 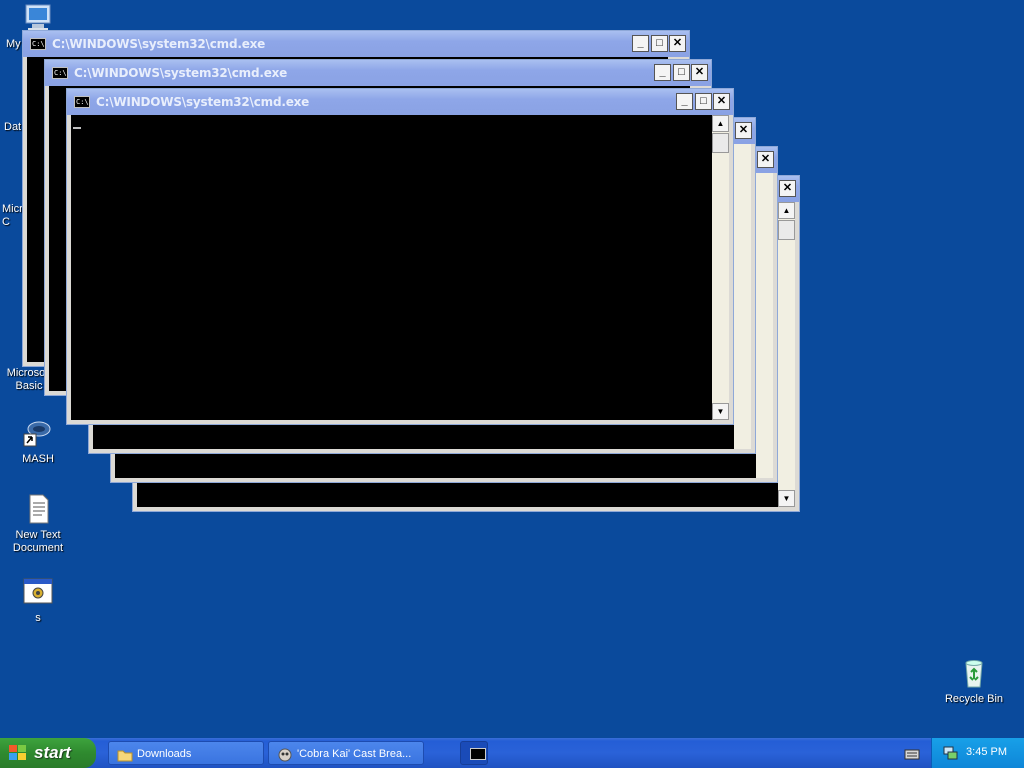 I want to click on taskbar-button-downloads: Downloads, so click(x=186, y=753).